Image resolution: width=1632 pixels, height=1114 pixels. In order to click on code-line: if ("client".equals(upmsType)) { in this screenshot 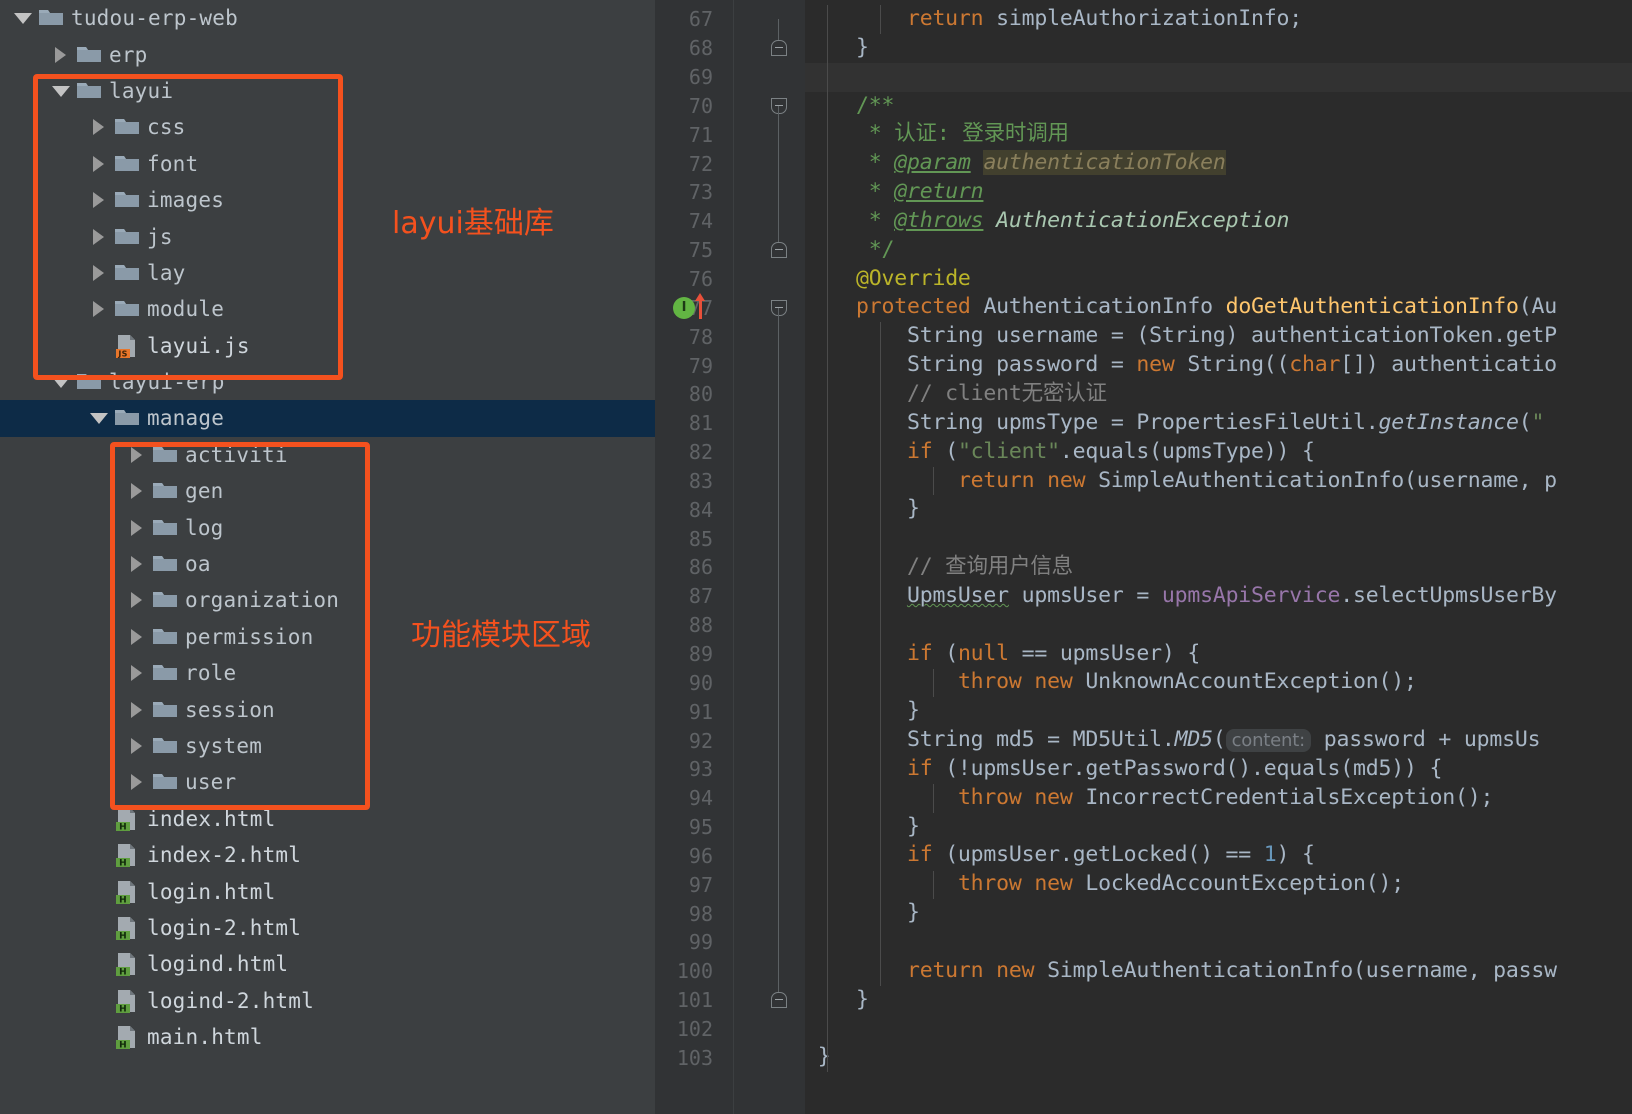, I will do `click(1110, 451)`.